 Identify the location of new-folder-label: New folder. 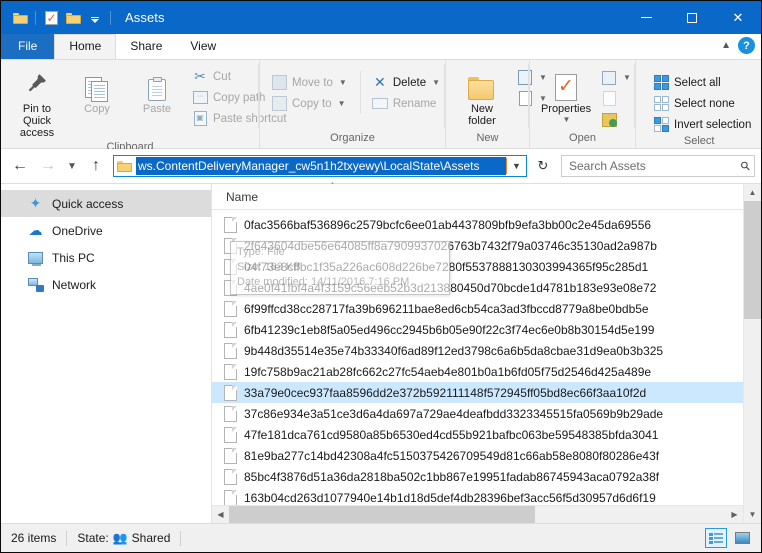
(482, 115).